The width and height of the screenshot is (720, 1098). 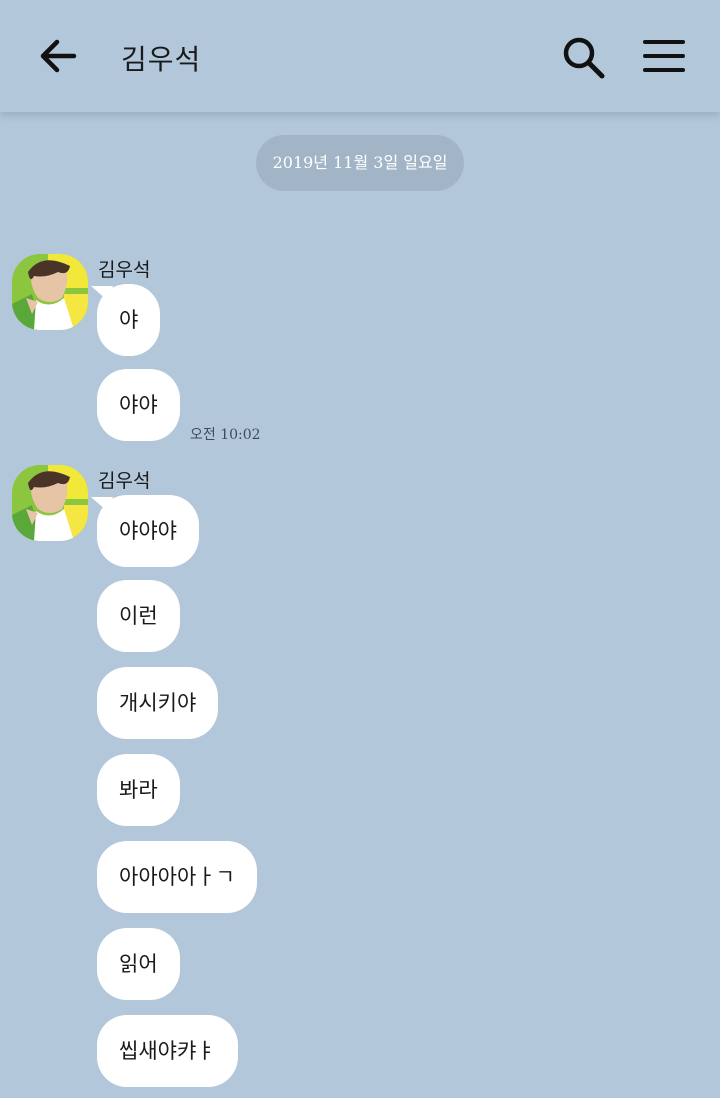 I want to click on hamburger-menu-icon, so click(x=664, y=56).